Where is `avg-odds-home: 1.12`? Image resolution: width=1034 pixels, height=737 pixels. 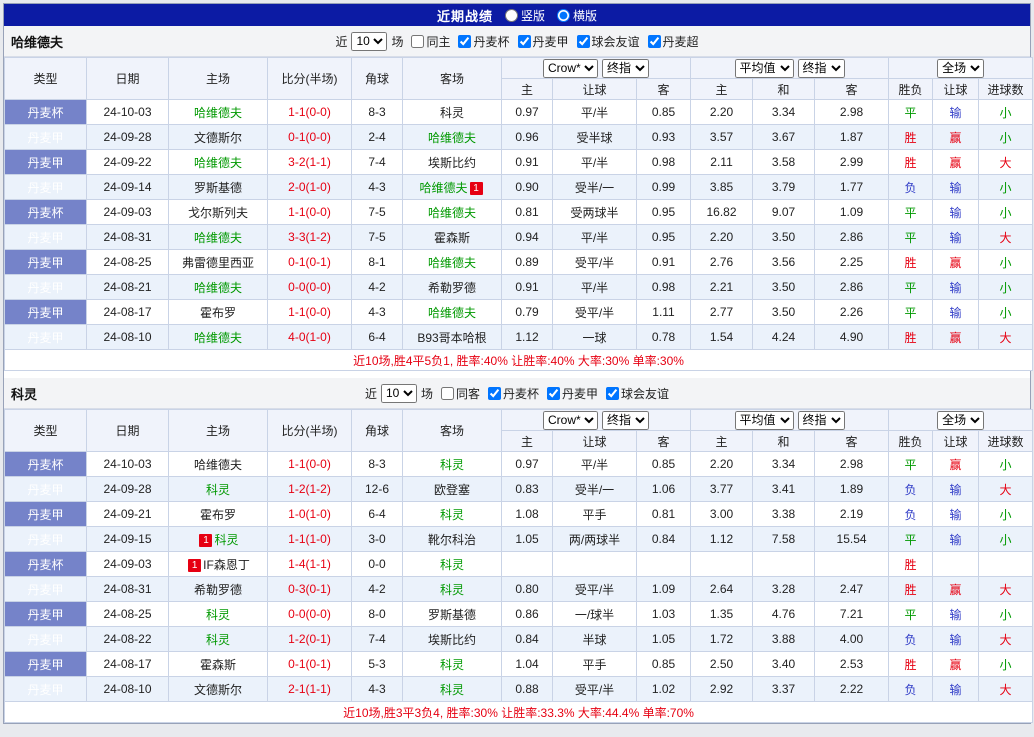 avg-odds-home: 1.12 is located at coordinates (722, 539).